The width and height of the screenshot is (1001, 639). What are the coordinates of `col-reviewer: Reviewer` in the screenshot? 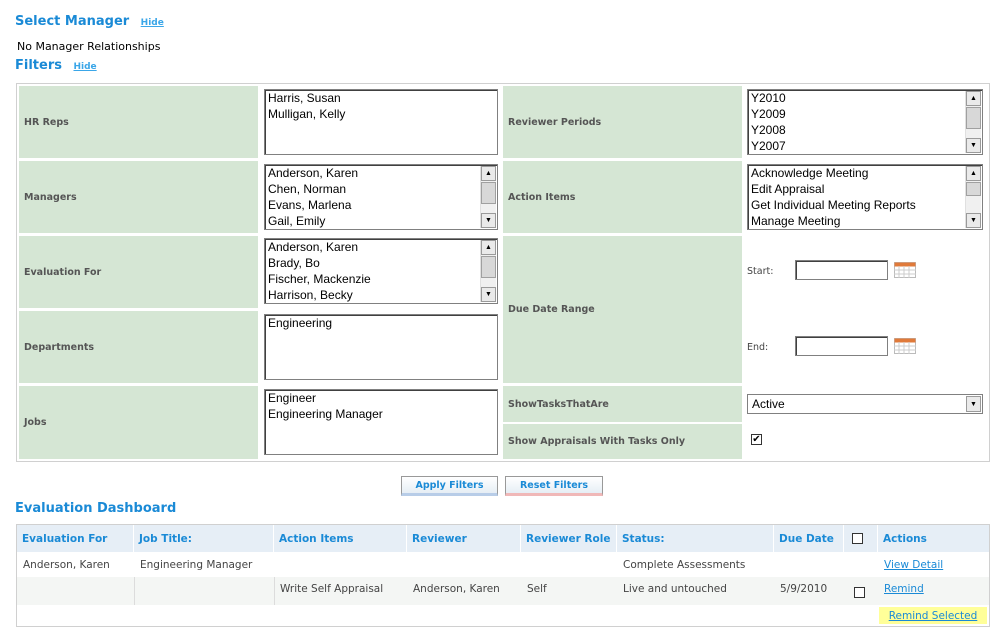 It's located at (464, 538).